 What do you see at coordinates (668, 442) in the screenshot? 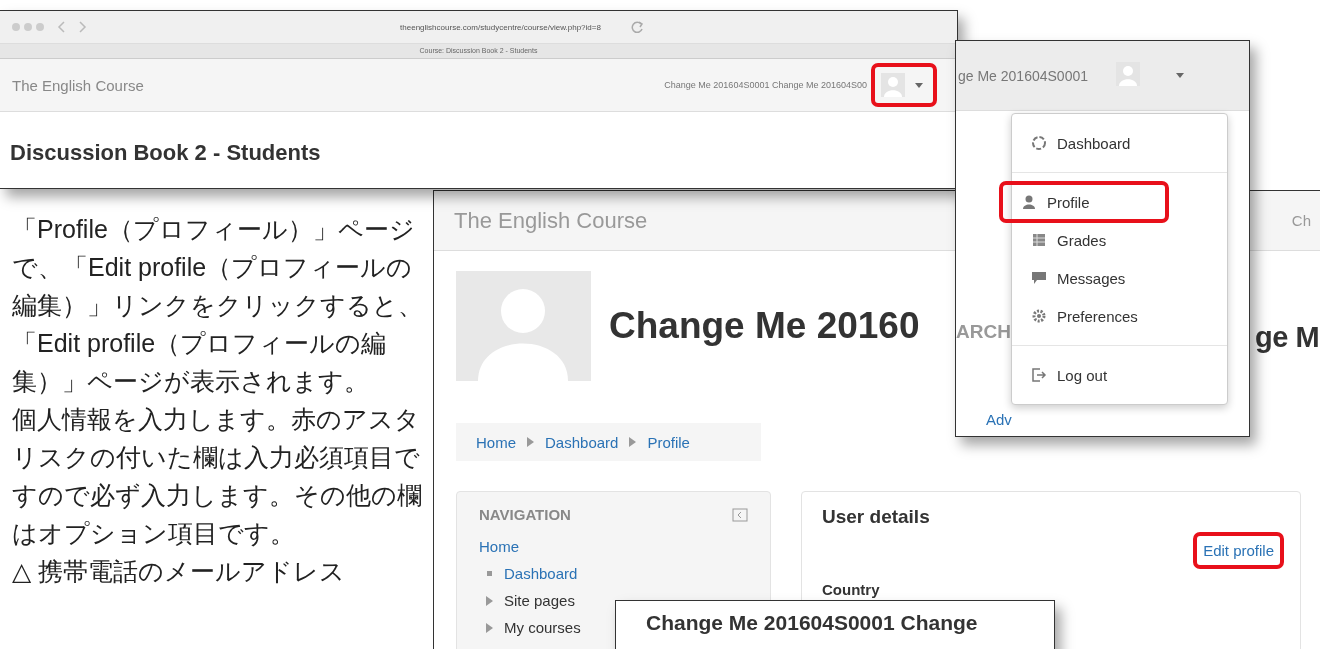
I see `breadcrumb-link: Profile` at bounding box center [668, 442].